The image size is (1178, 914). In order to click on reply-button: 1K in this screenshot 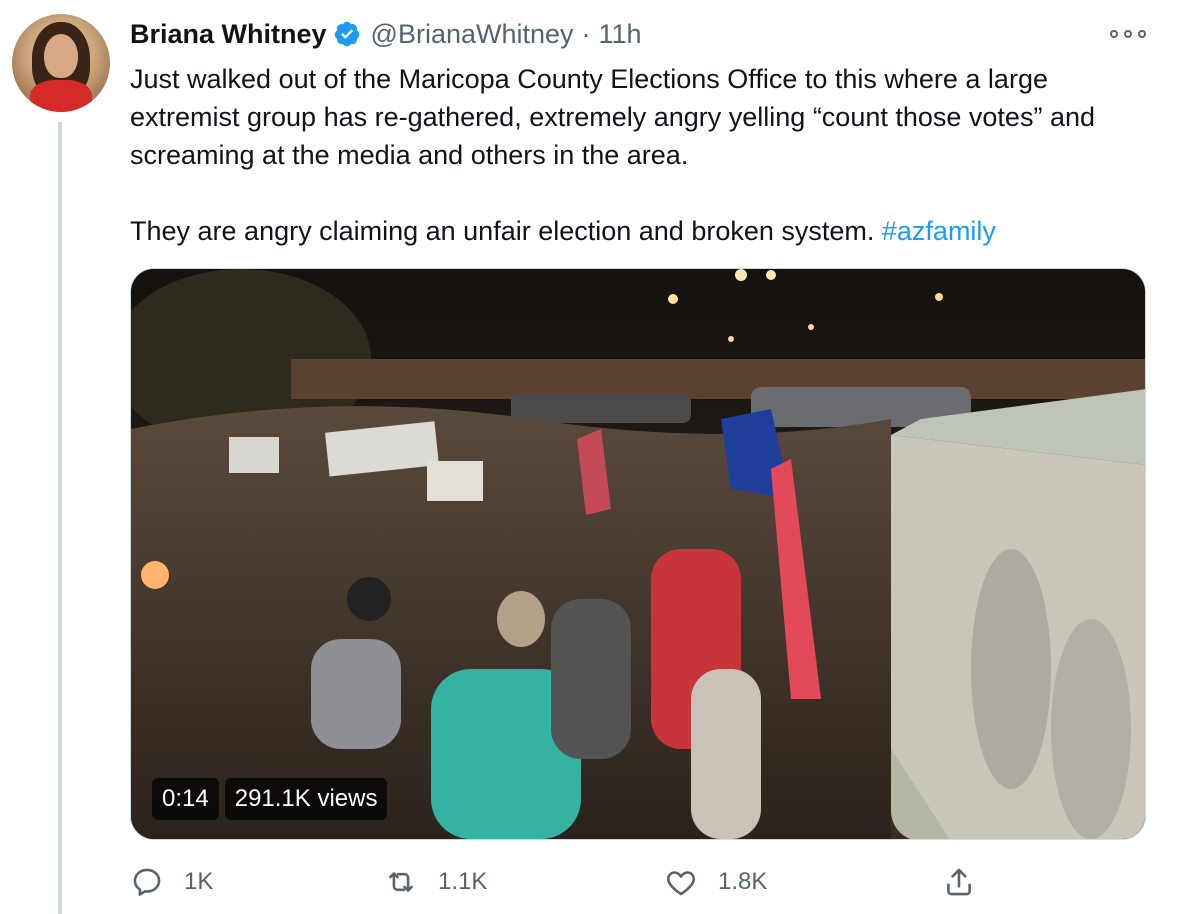, I will do `click(171, 882)`.